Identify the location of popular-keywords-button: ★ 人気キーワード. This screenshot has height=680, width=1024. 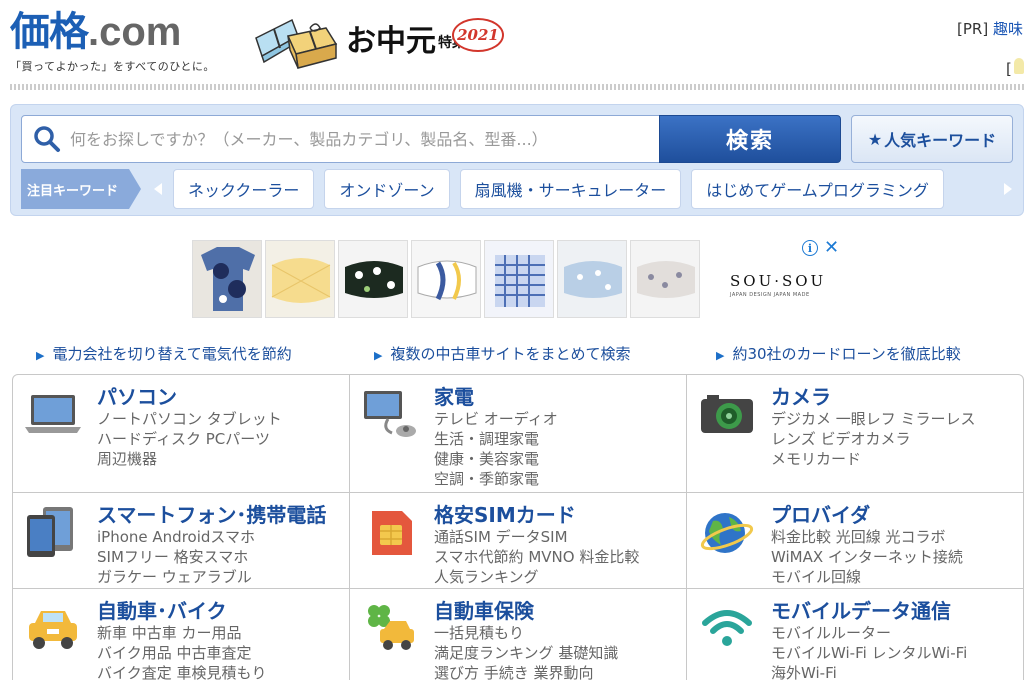
(932, 139).